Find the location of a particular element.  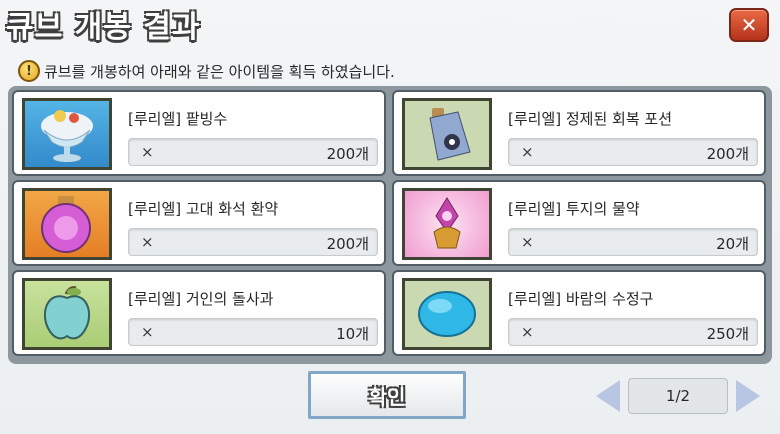

stone-apple-icon is located at coordinates (67, 314).